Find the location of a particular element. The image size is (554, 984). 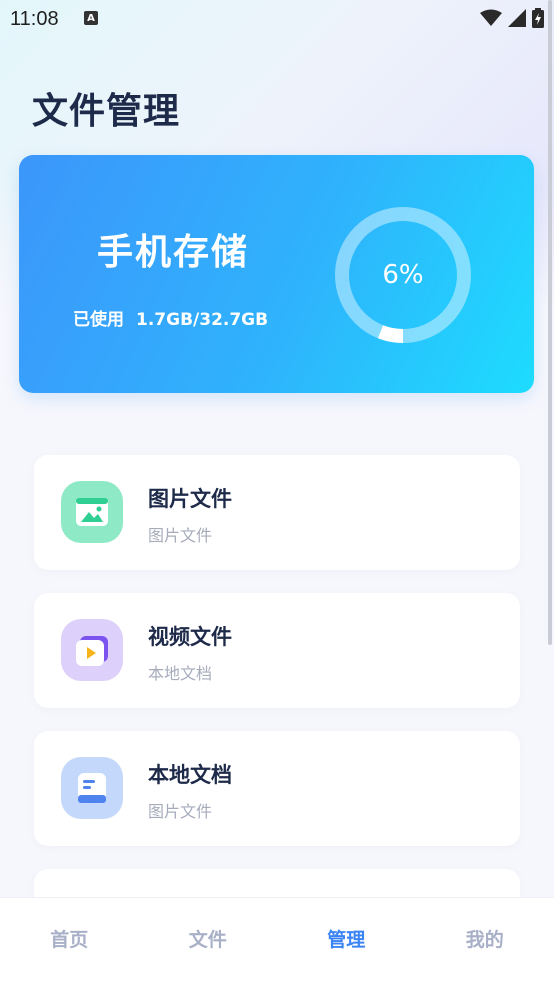

list-item-title: 视频文件 is located at coordinates (190, 637).